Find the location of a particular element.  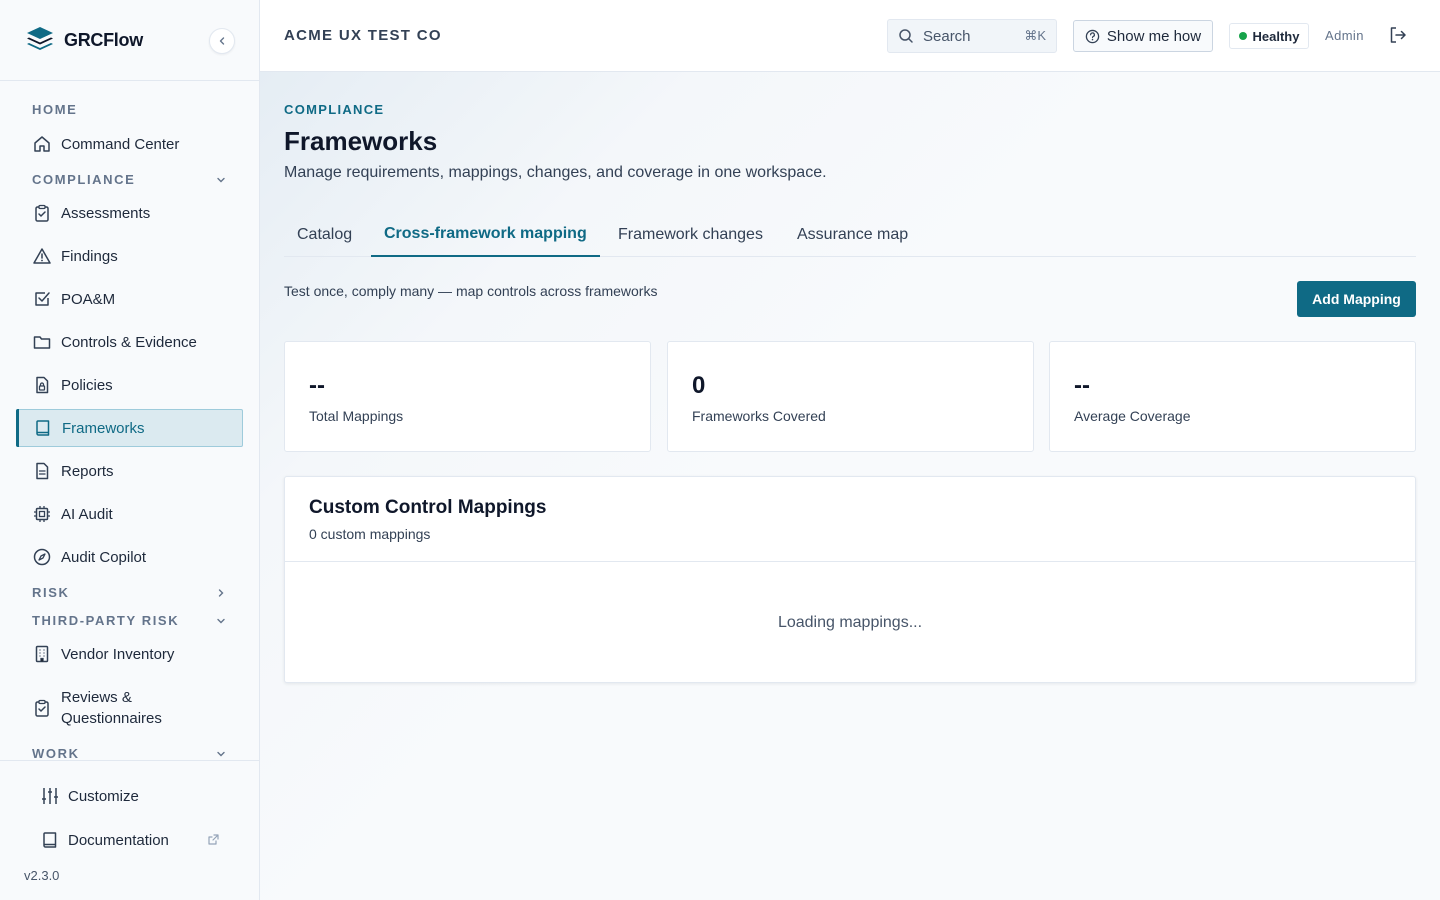

sidebar-item-vendor-inventory: Vendor Inventory is located at coordinates (129, 654).